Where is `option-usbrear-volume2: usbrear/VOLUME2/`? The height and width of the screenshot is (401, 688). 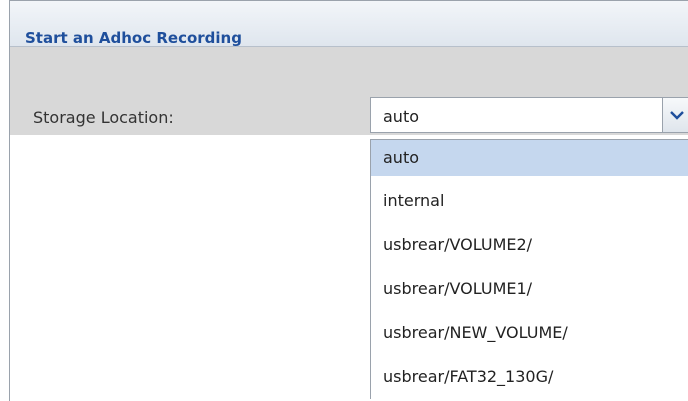
option-usbrear-volume2: usbrear/VOLUME2/ is located at coordinates (529, 245).